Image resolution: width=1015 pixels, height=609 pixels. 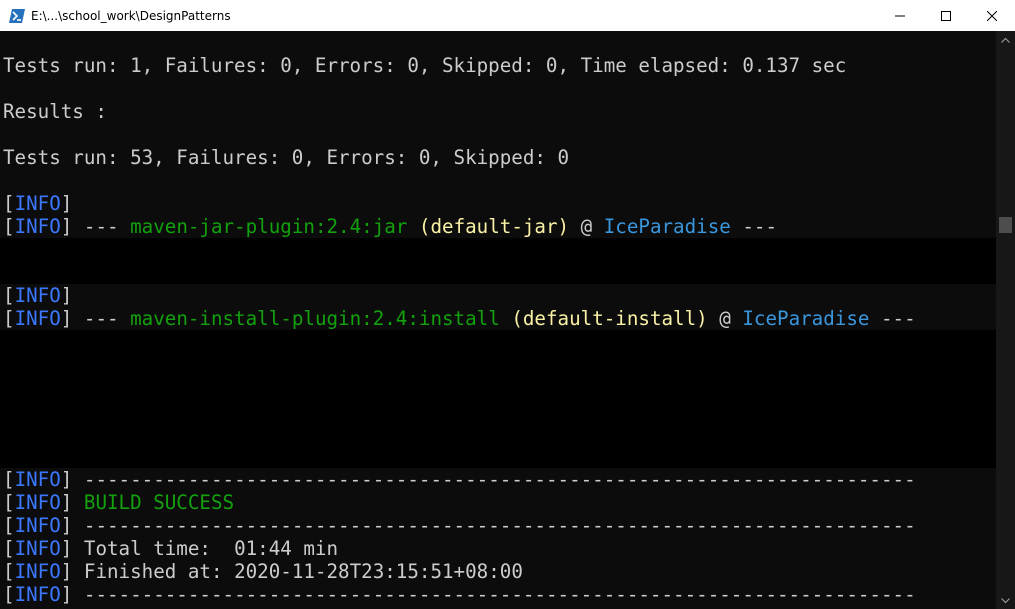 I want to click on build-success-line: [INFO] BUILD SUCCESS, so click(x=119, y=502).